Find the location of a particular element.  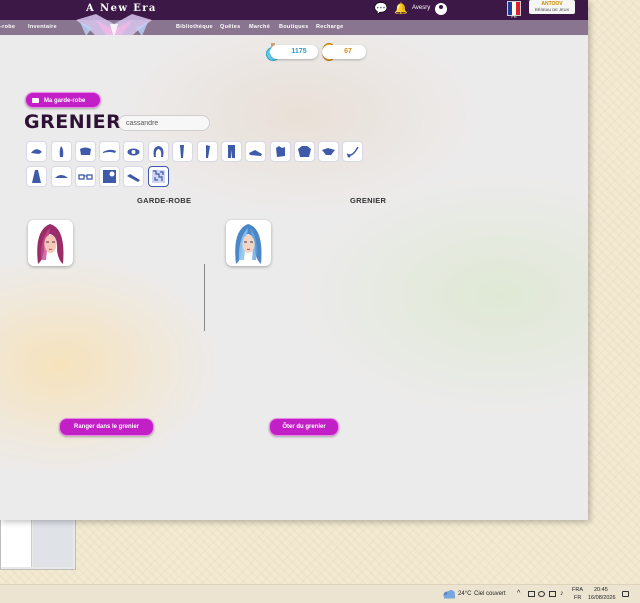

nav-item-inventory: Inventaire is located at coordinates (42, 27).